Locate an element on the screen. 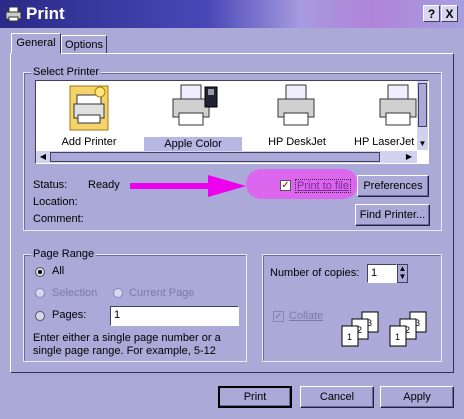  scroll-left-arrow-icon: ◀ is located at coordinates (43, 156).